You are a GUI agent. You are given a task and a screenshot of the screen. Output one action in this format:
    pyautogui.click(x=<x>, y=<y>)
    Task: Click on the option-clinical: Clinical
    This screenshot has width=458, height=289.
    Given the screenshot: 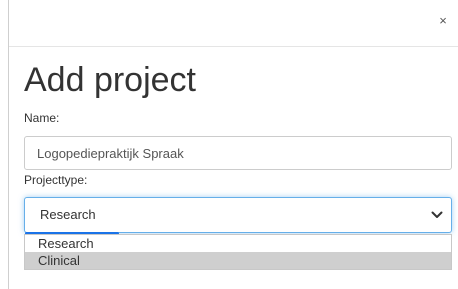 What is the action you would take?
    pyautogui.click(x=238, y=260)
    